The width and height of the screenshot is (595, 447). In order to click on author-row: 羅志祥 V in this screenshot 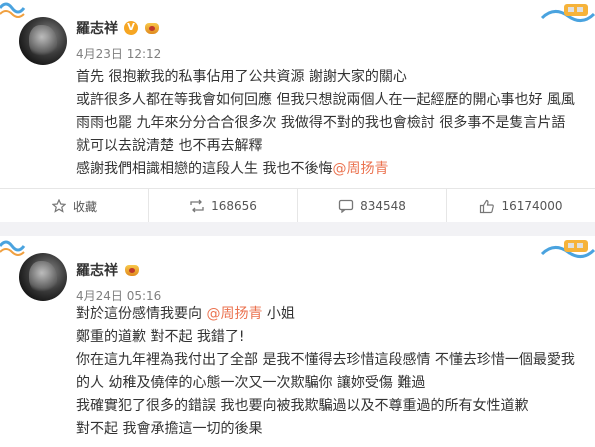, I will do `click(118, 28)`.